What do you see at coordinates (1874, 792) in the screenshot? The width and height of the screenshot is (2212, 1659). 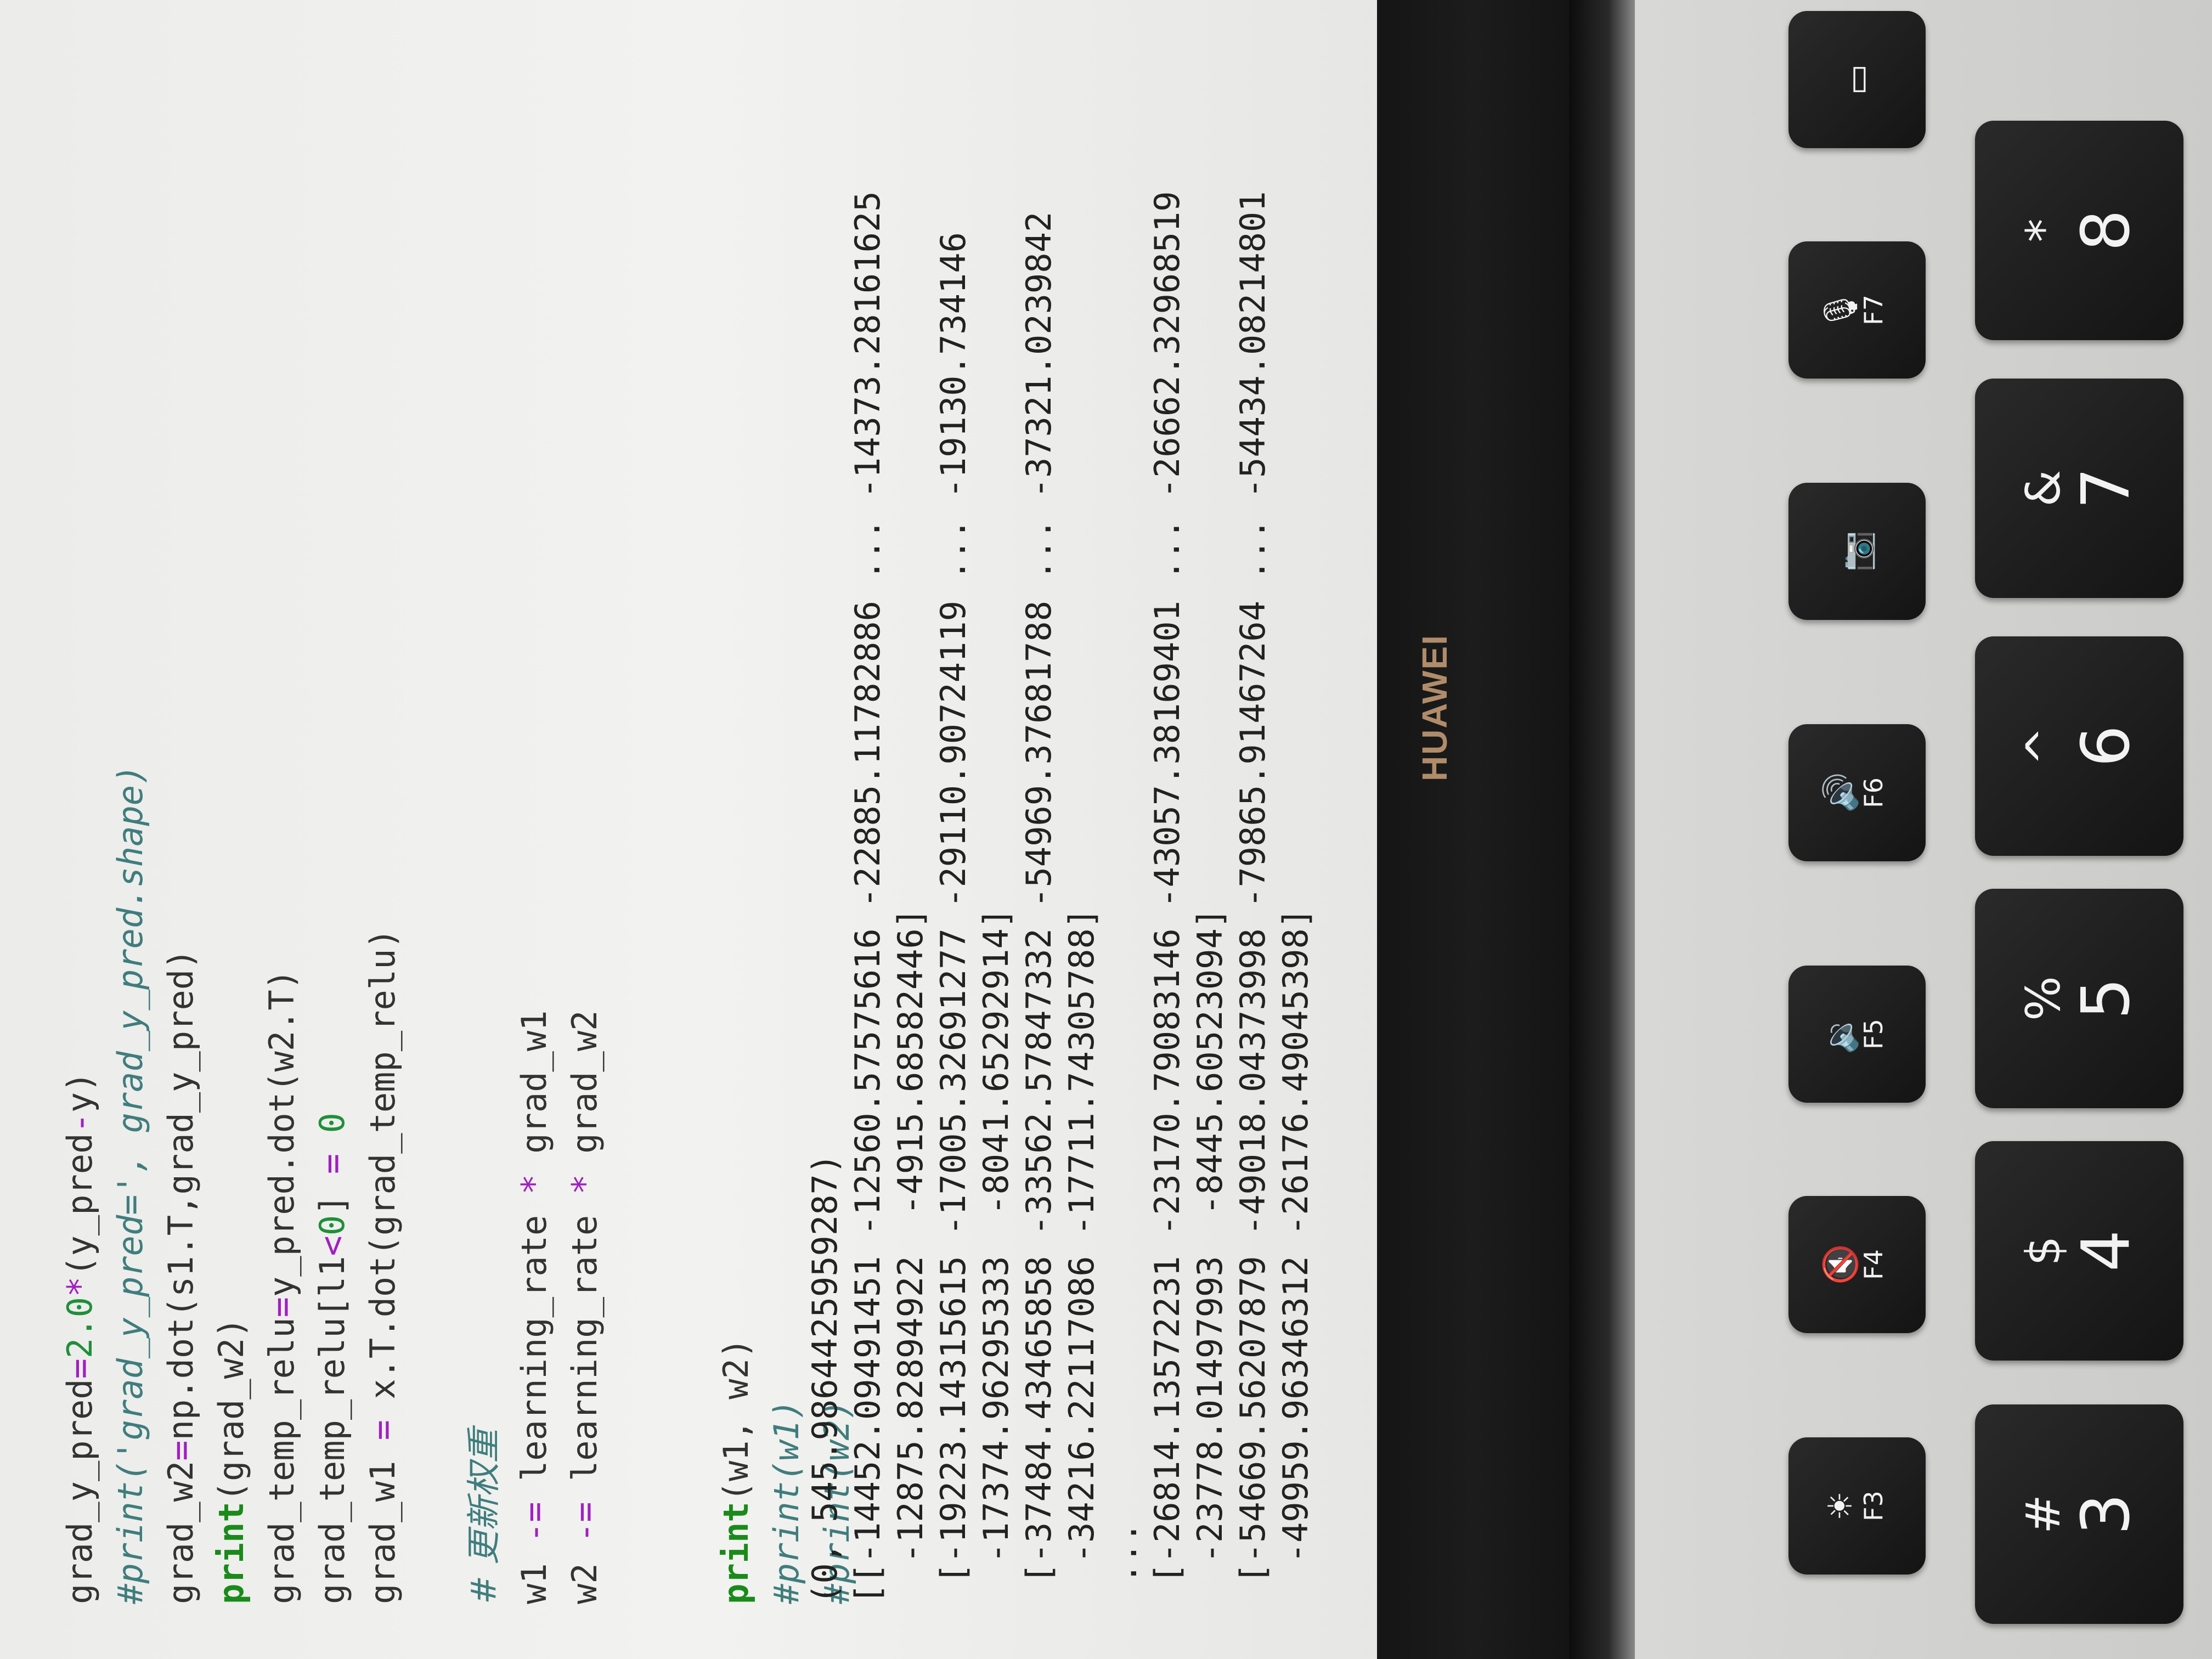 I see `key-label: F6` at bounding box center [1874, 792].